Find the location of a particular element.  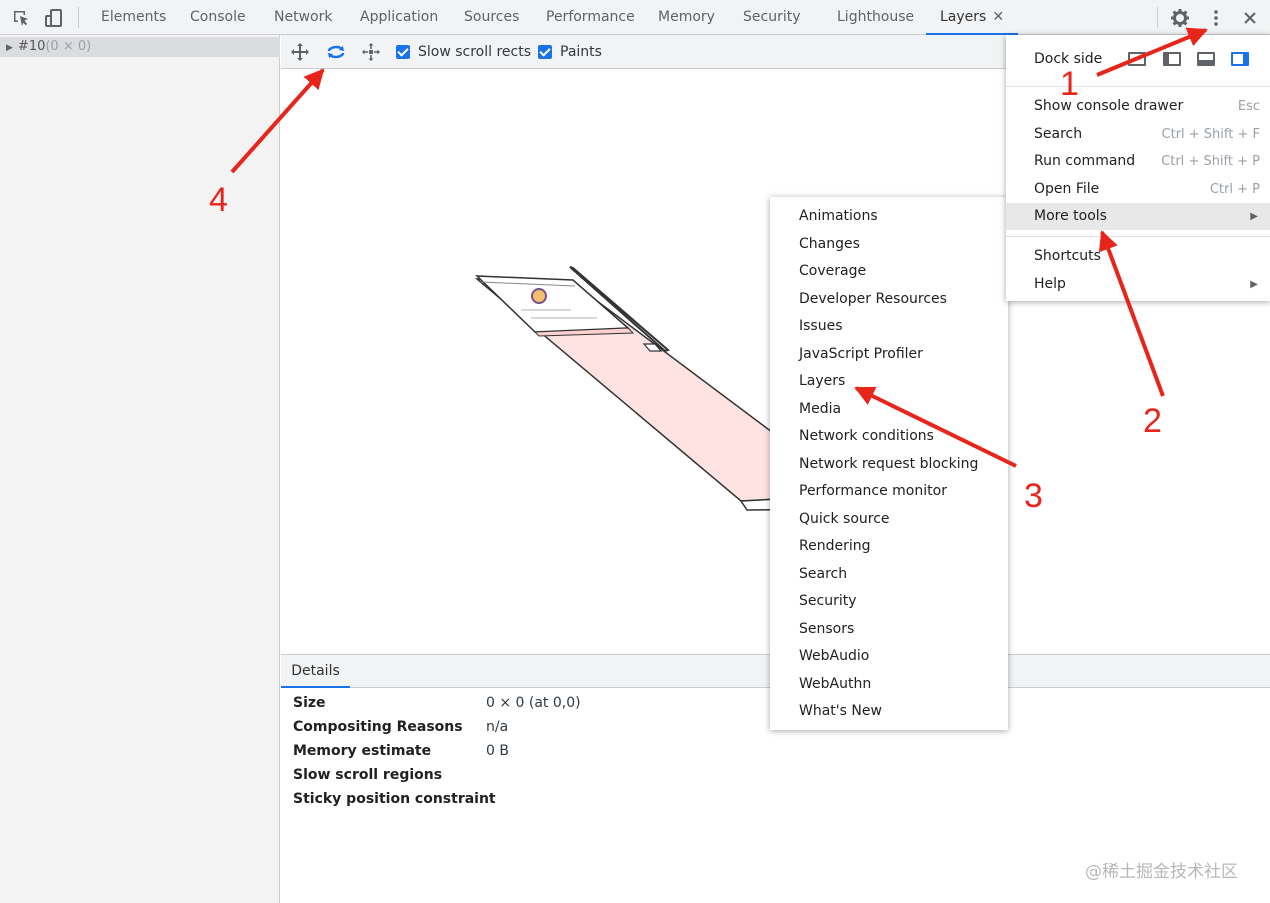

menu-item-developer-resources: Developer Resources is located at coordinates (889, 299).